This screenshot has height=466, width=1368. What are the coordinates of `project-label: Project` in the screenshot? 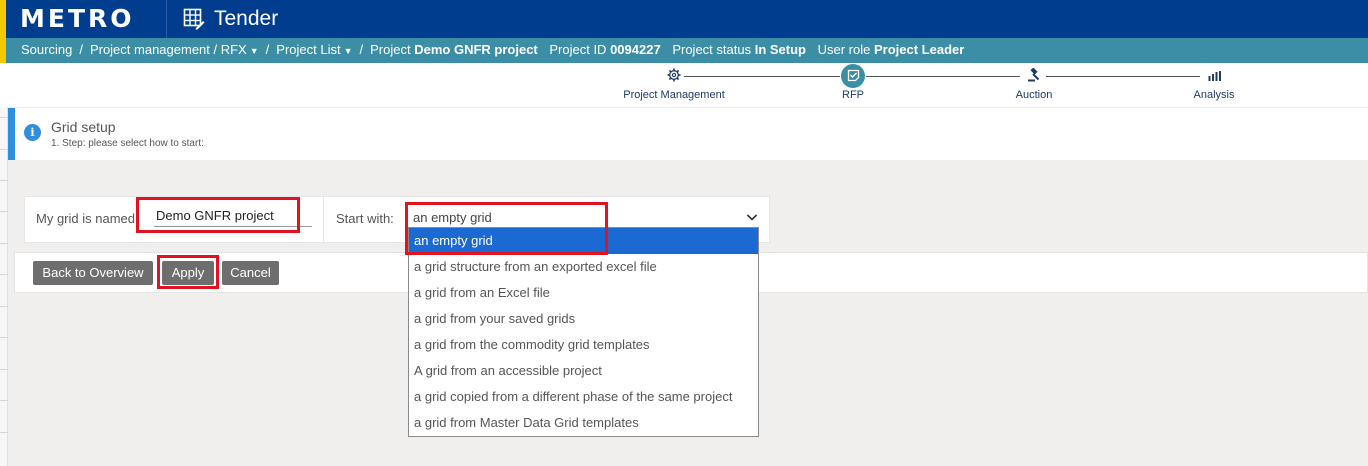 It's located at (390, 49).